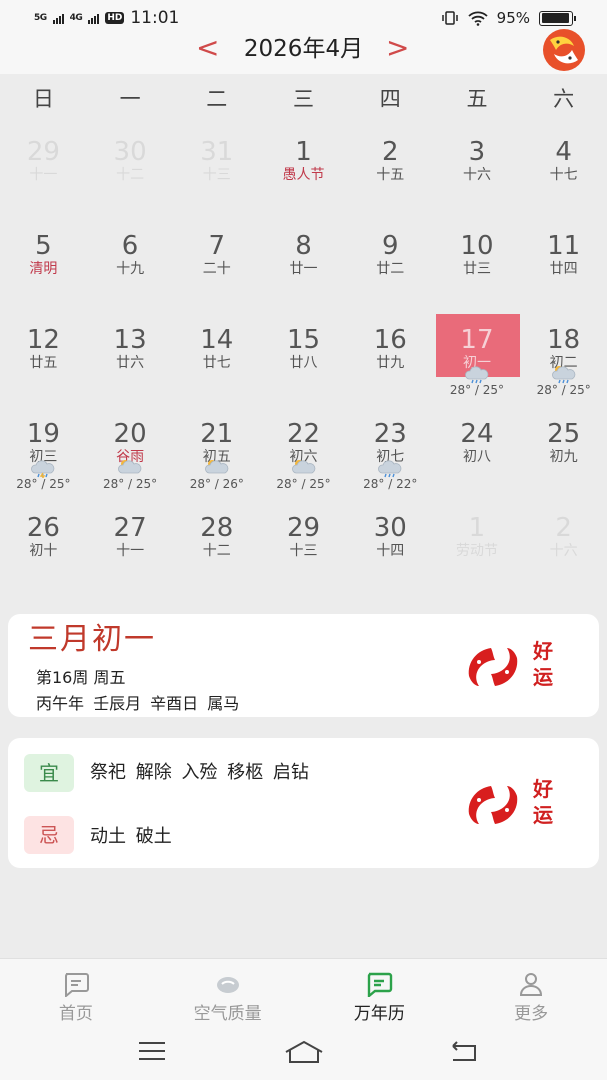 The width and height of the screenshot is (607, 1080). Describe the element at coordinates (563, 267) in the screenshot. I see `calendar-day: 11 廿四` at that location.